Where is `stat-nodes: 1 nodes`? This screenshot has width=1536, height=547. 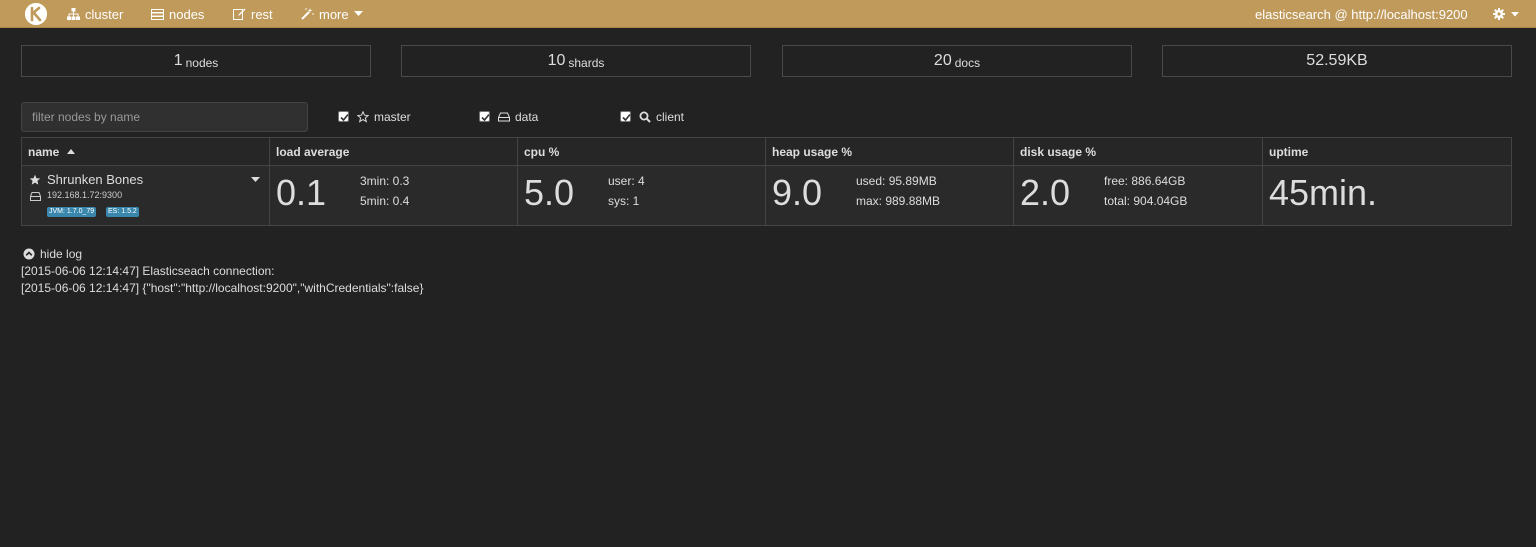 stat-nodes: 1 nodes is located at coordinates (196, 61).